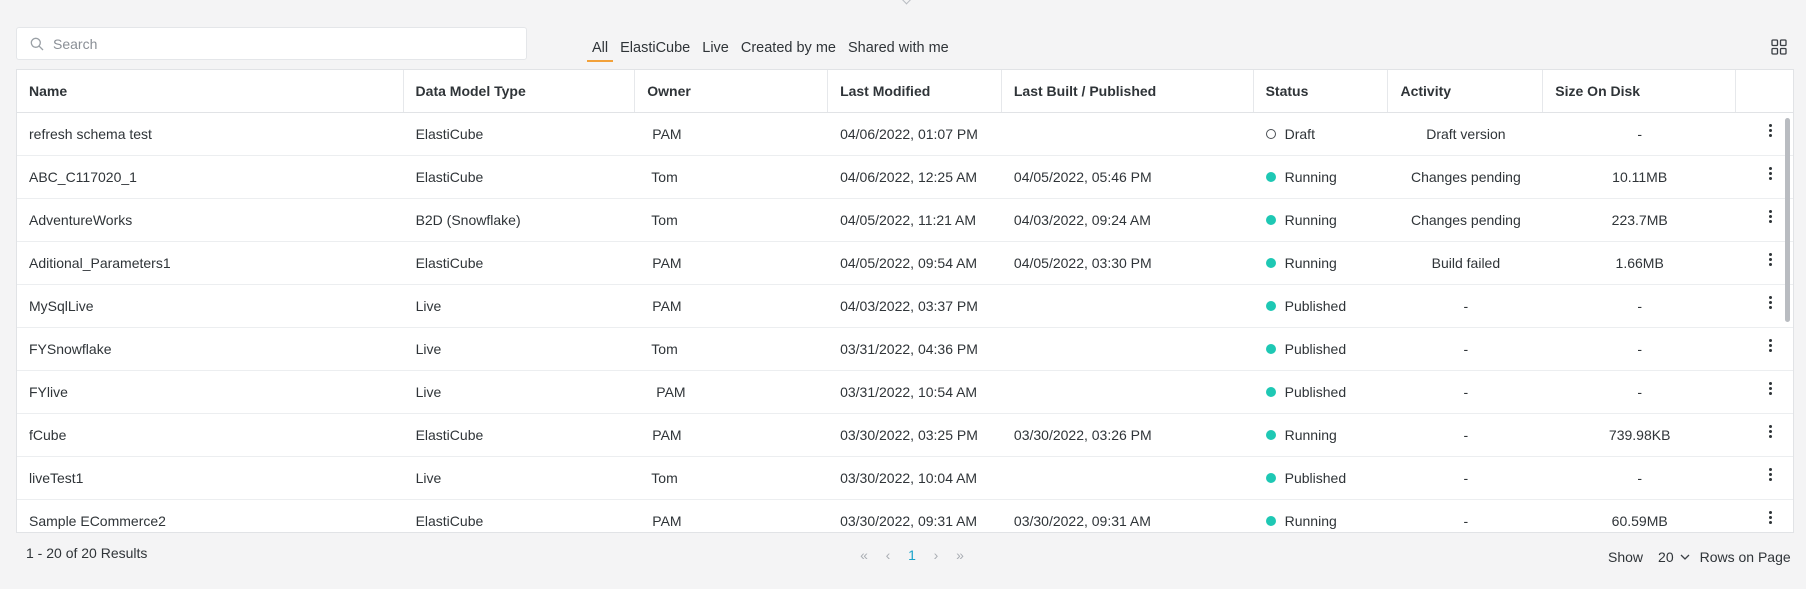  I want to click on search-input, so click(273, 43).